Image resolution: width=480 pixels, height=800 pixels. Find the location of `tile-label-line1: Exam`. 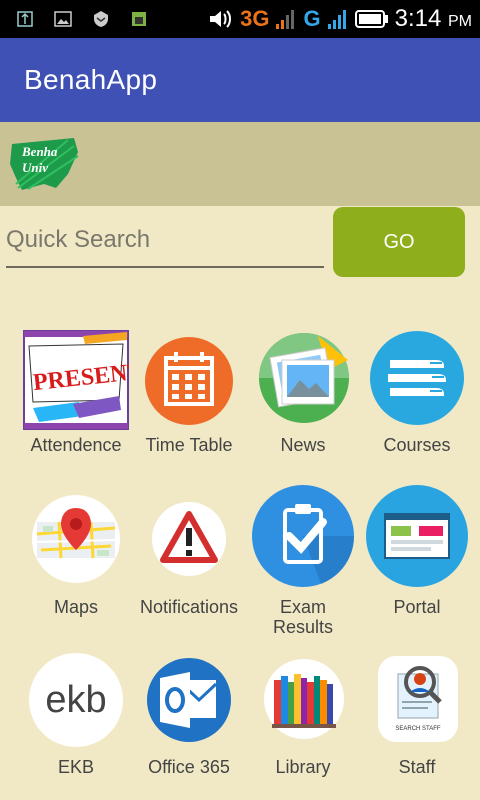

tile-label-line1: Exam is located at coordinates (302, 607).